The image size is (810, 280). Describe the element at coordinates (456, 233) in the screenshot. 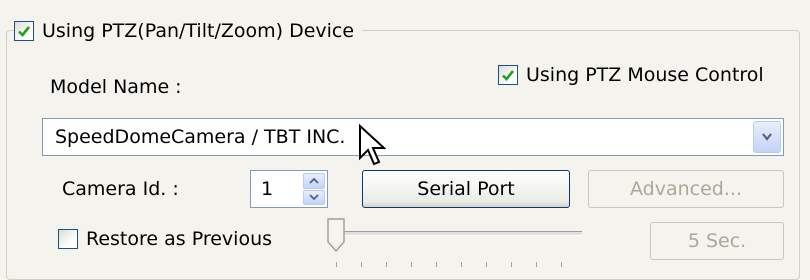

I see `slider-track` at that location.